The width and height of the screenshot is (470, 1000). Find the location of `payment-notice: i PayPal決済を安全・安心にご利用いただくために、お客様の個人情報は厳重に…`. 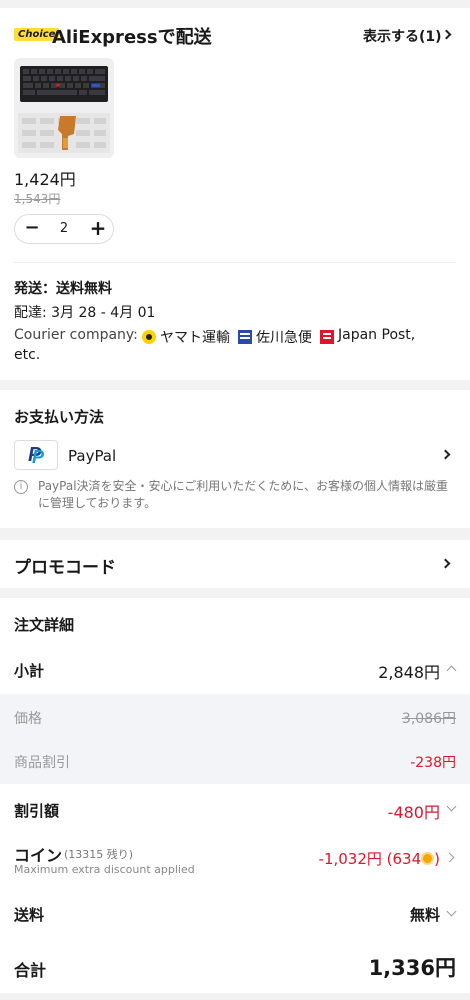

payment-notice: i PayPal決済を安全・安心にご利用いただくために、お客様の個人情報は厳重に… is located at coordinates (236, 498).